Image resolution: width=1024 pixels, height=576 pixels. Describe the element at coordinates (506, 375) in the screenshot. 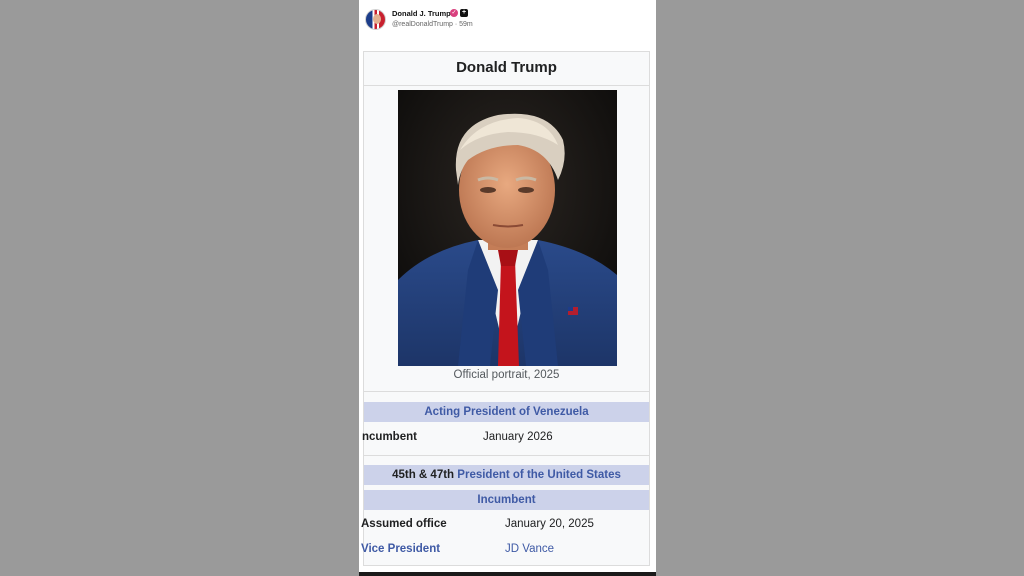

I see `image-caption: Official portrait, 2025` at that location.